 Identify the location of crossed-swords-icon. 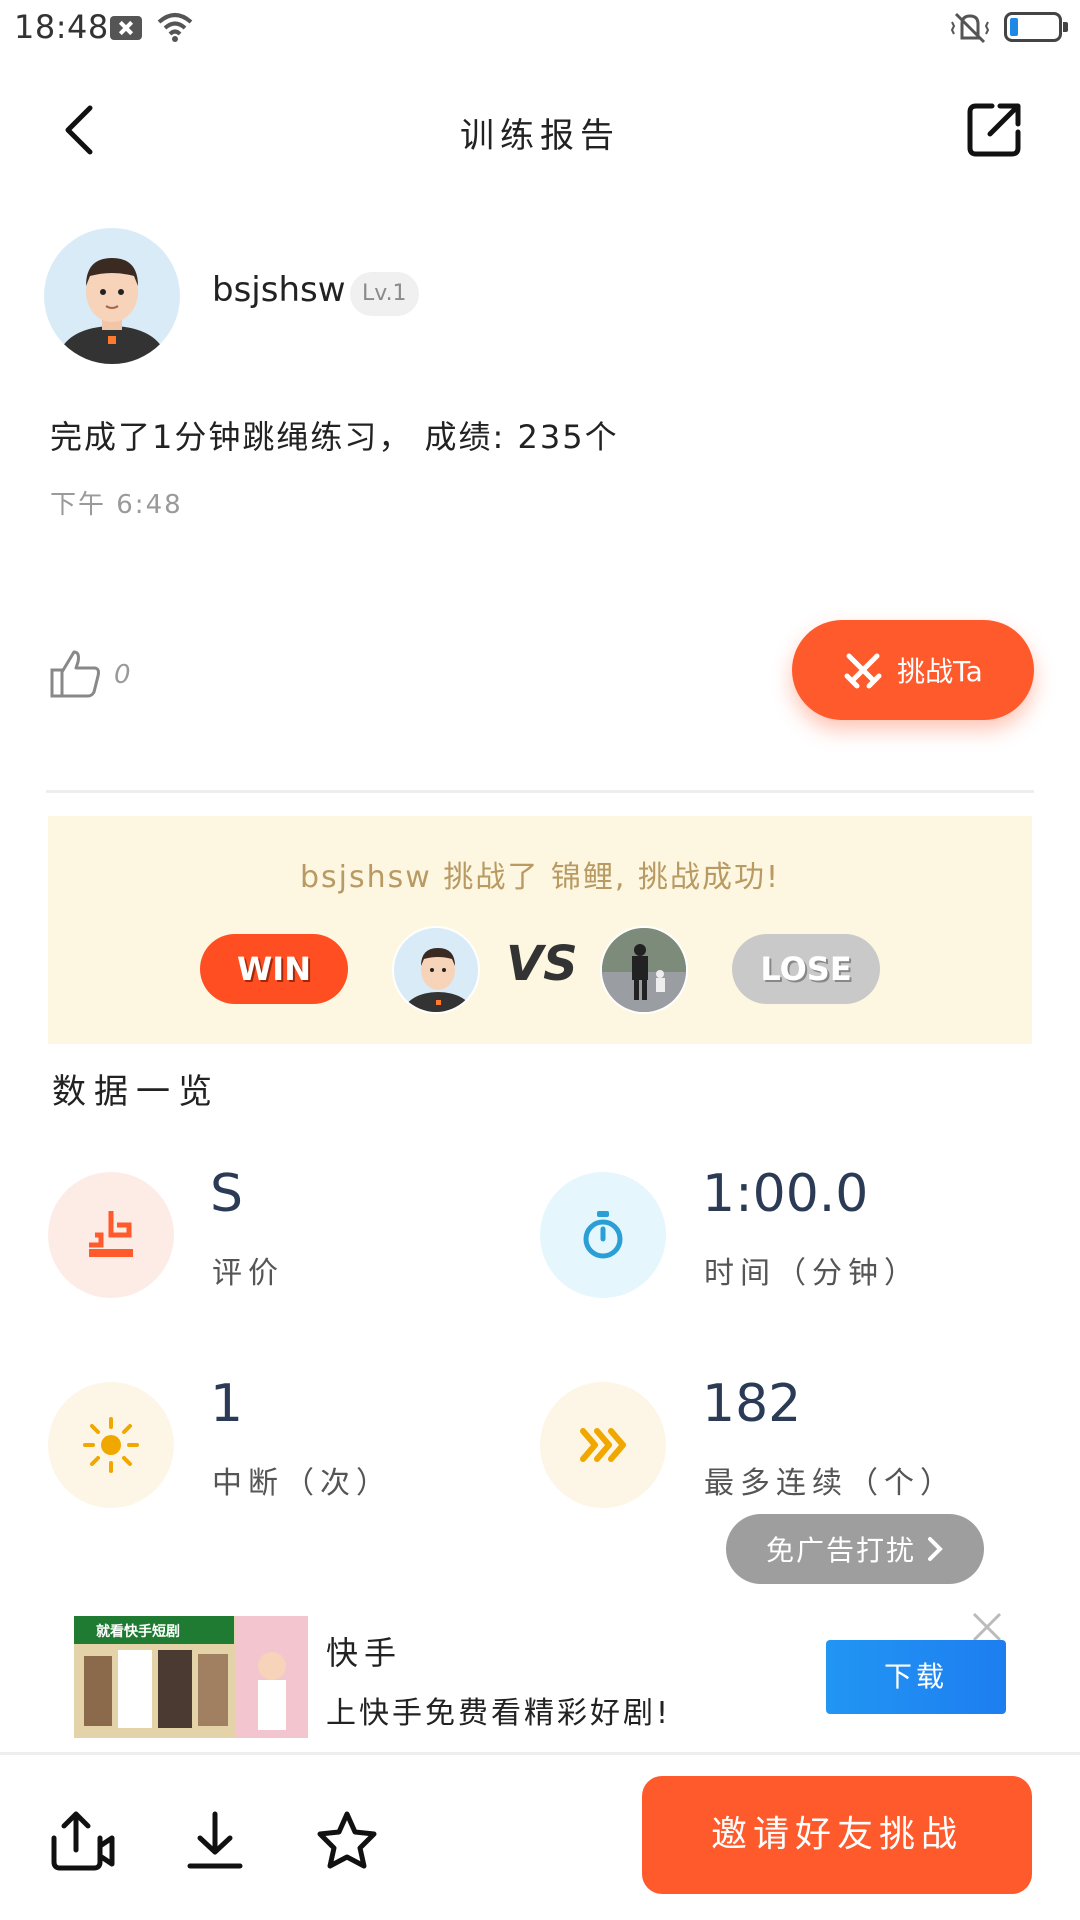
(863, 671).